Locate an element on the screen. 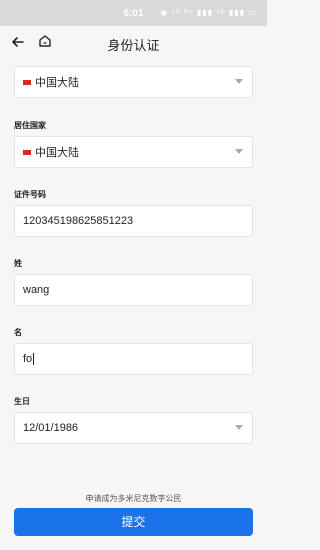 The height and width of the screenshot is (550, 320). status-icons: ◉ ⁴ᴳ ᴴ⁺ ▮▮▮ ⁴ᴳ ▮▮▮ ▭ is located at coordinates (208, 12).